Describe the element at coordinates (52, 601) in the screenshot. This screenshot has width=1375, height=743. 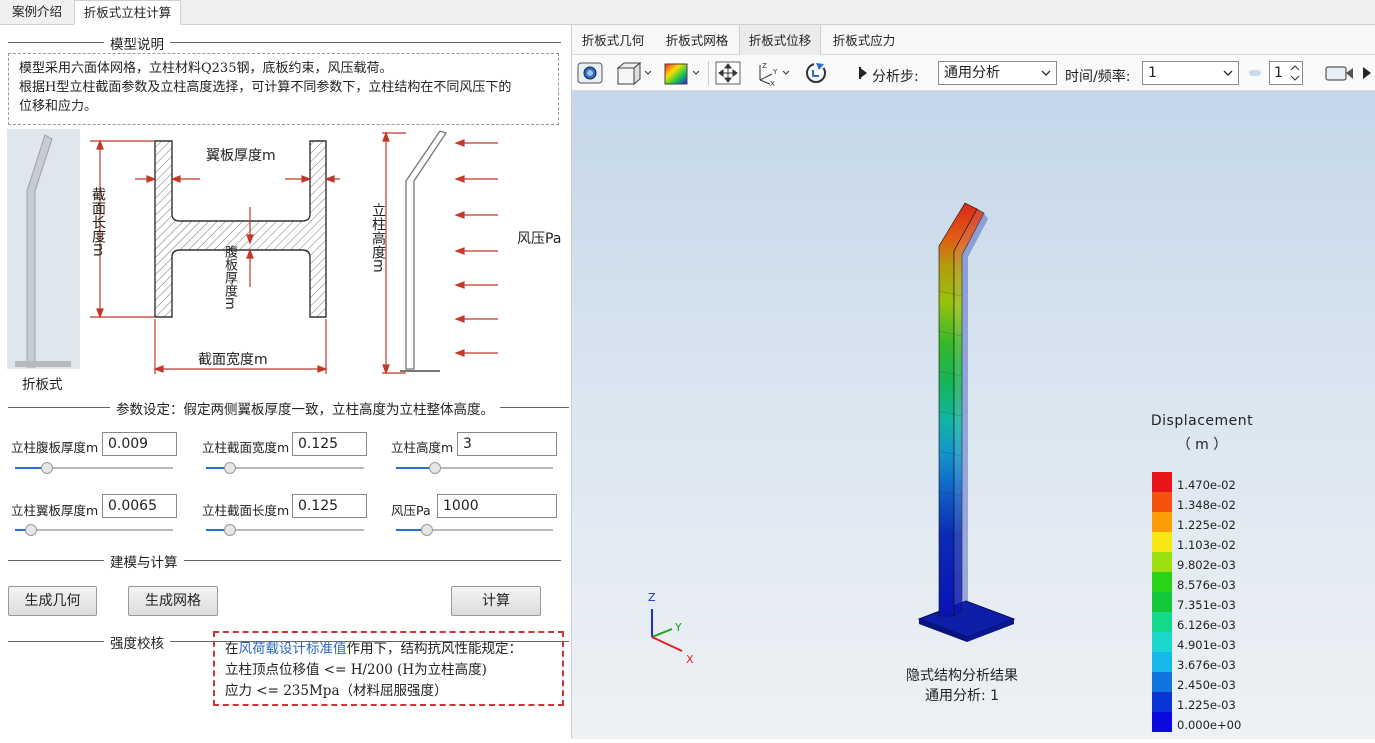
I see `generate-geometry-button: 生成几何` at that location.